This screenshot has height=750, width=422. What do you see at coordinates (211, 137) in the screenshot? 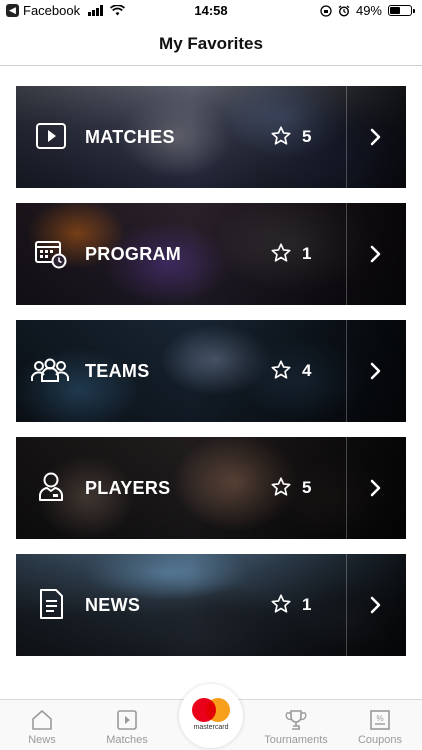
I see `favorite-card-matches: MATCHES 5` at bounding box center [211, 137].